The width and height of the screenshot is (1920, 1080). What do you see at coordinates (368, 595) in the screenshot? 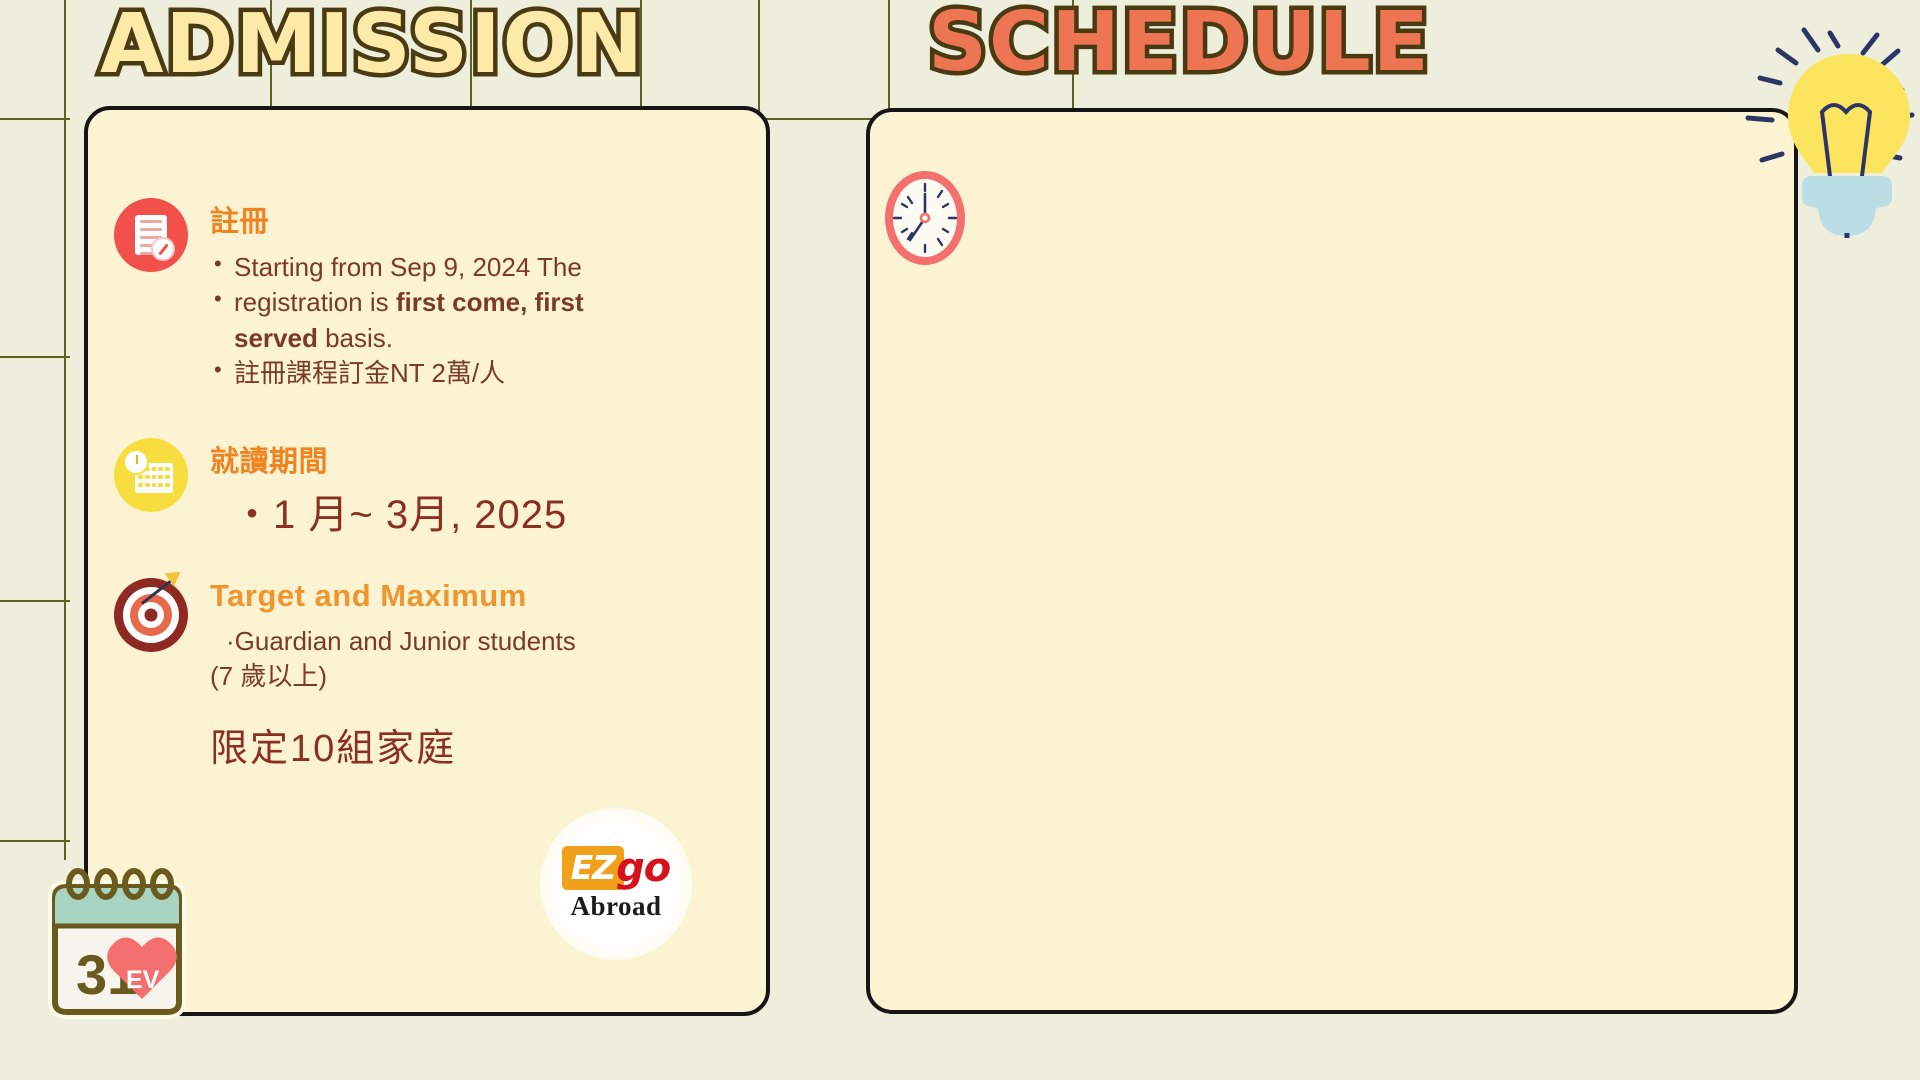
I see `section-title-target: Target and Maximum` at bounding box center [368, 595].